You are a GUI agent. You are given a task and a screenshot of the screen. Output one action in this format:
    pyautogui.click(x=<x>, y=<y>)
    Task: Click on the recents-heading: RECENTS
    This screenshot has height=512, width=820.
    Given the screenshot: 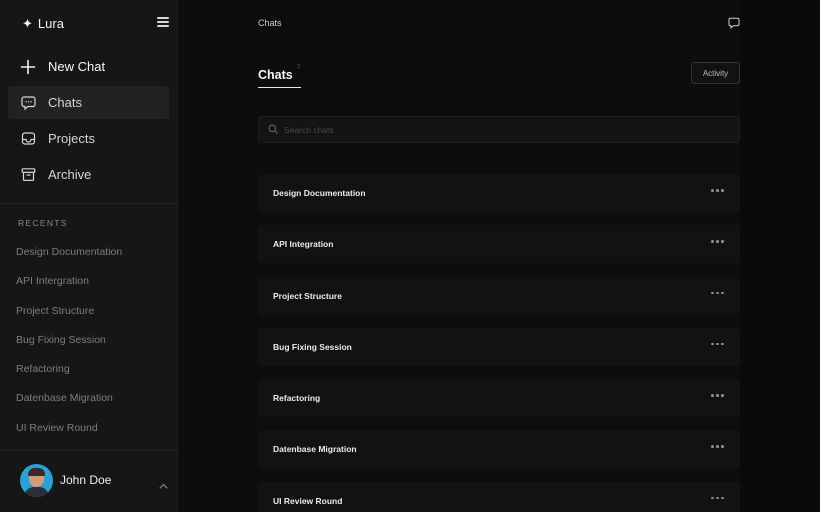 What is the action you would take?
    pyautogui.click(x=43, y=223)
    